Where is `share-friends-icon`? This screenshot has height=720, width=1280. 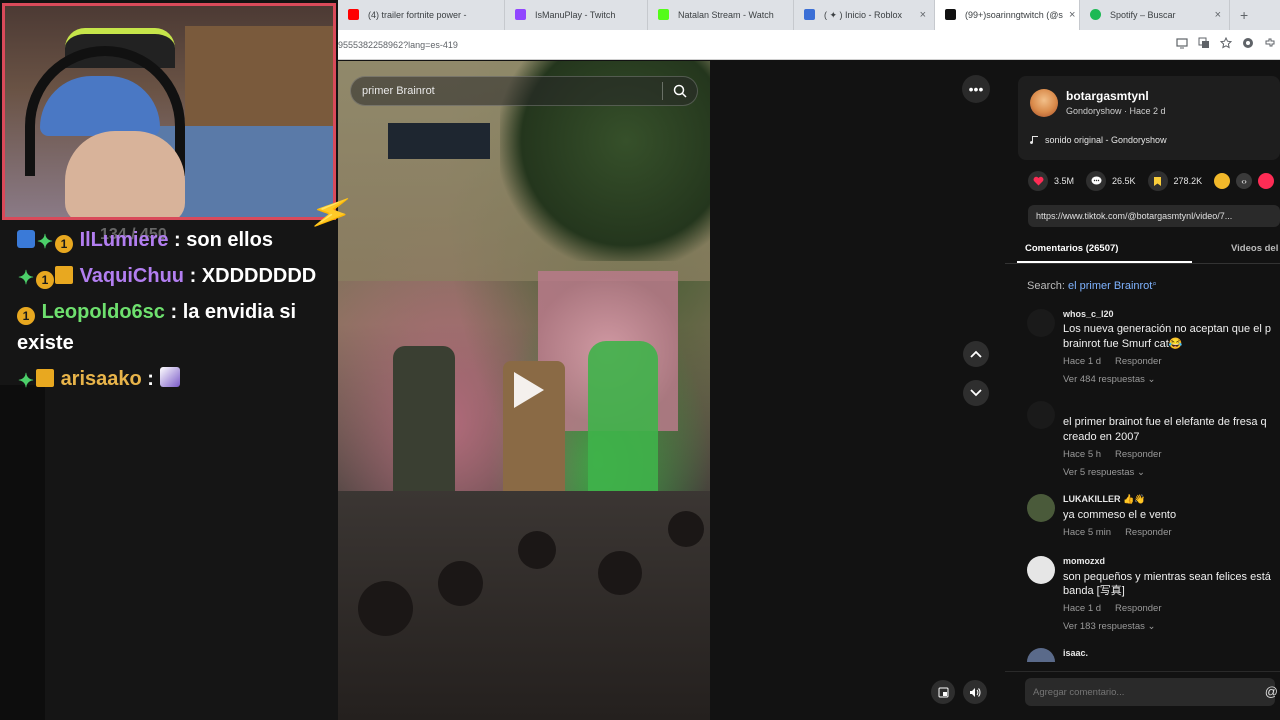 share-friends-icon is located at coordinates (1266, 181).